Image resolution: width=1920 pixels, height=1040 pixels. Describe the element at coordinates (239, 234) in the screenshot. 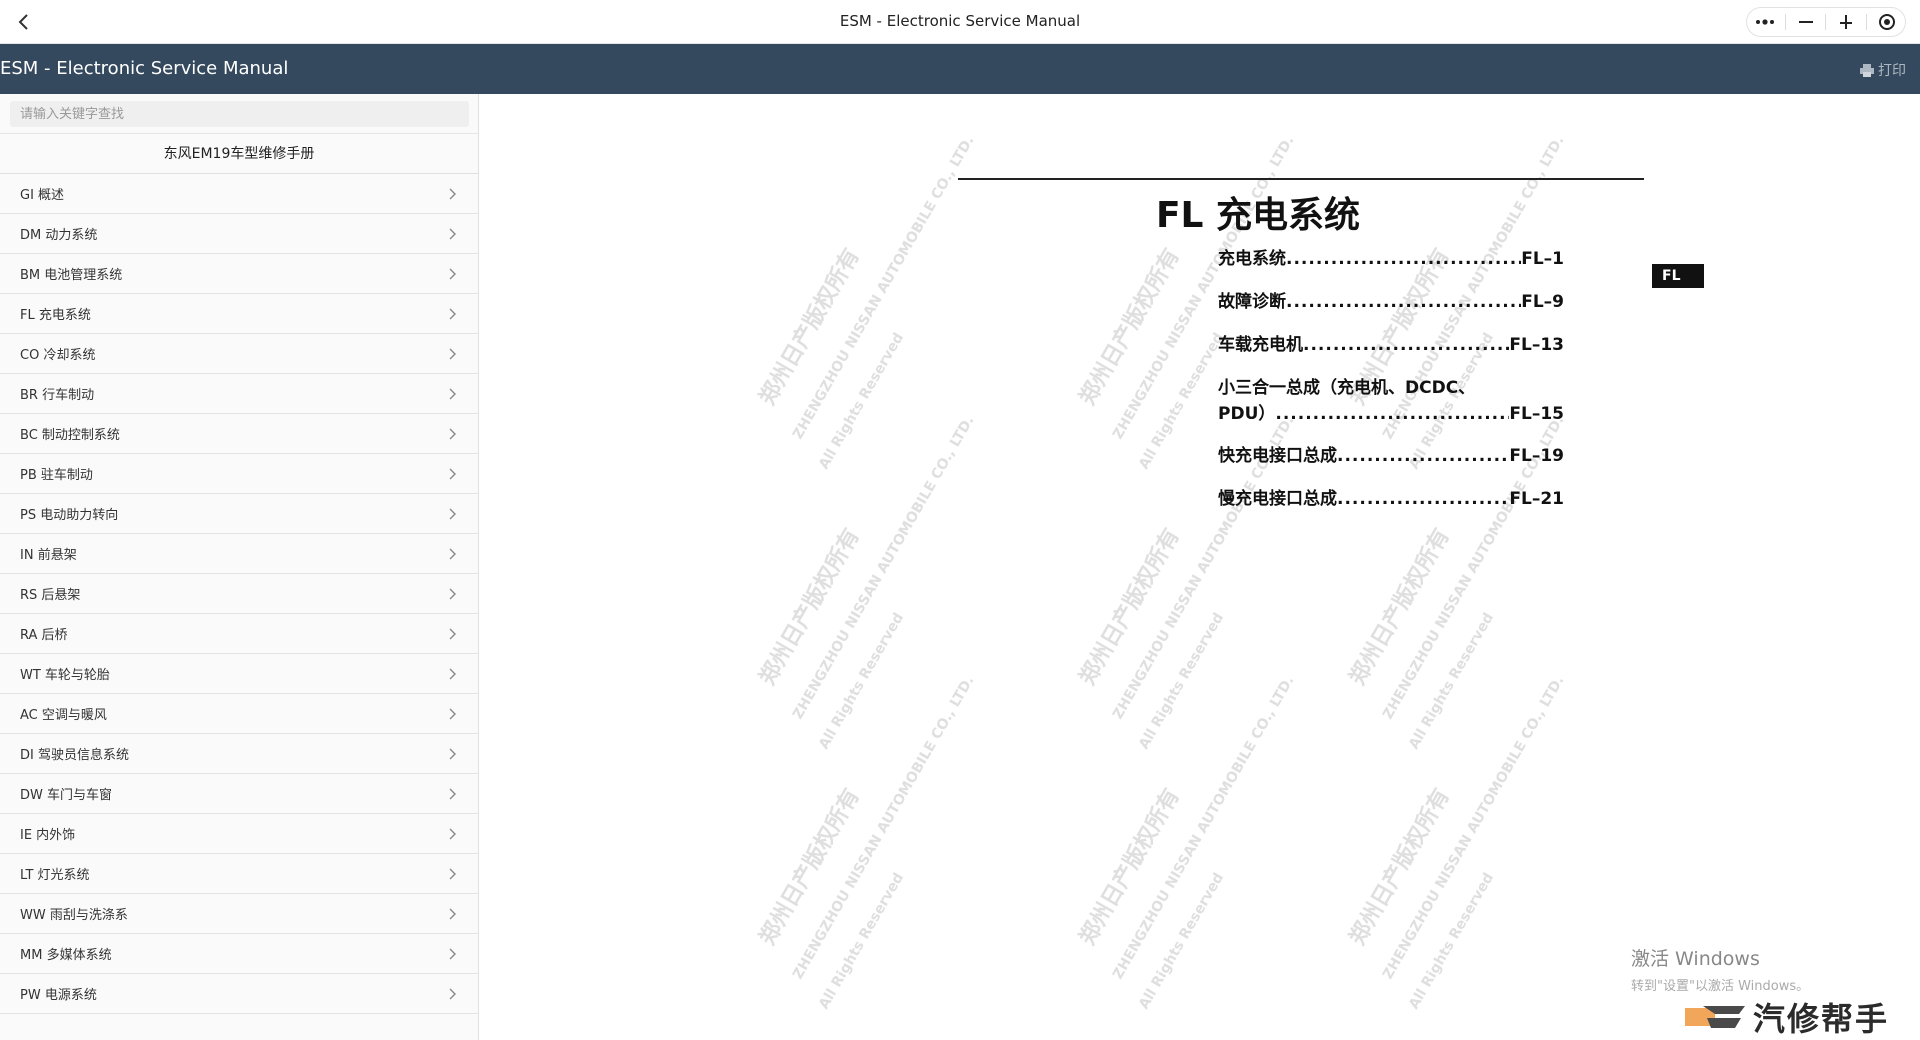

I see `sidebar-chapter-item: DM 动力系统` at that location.